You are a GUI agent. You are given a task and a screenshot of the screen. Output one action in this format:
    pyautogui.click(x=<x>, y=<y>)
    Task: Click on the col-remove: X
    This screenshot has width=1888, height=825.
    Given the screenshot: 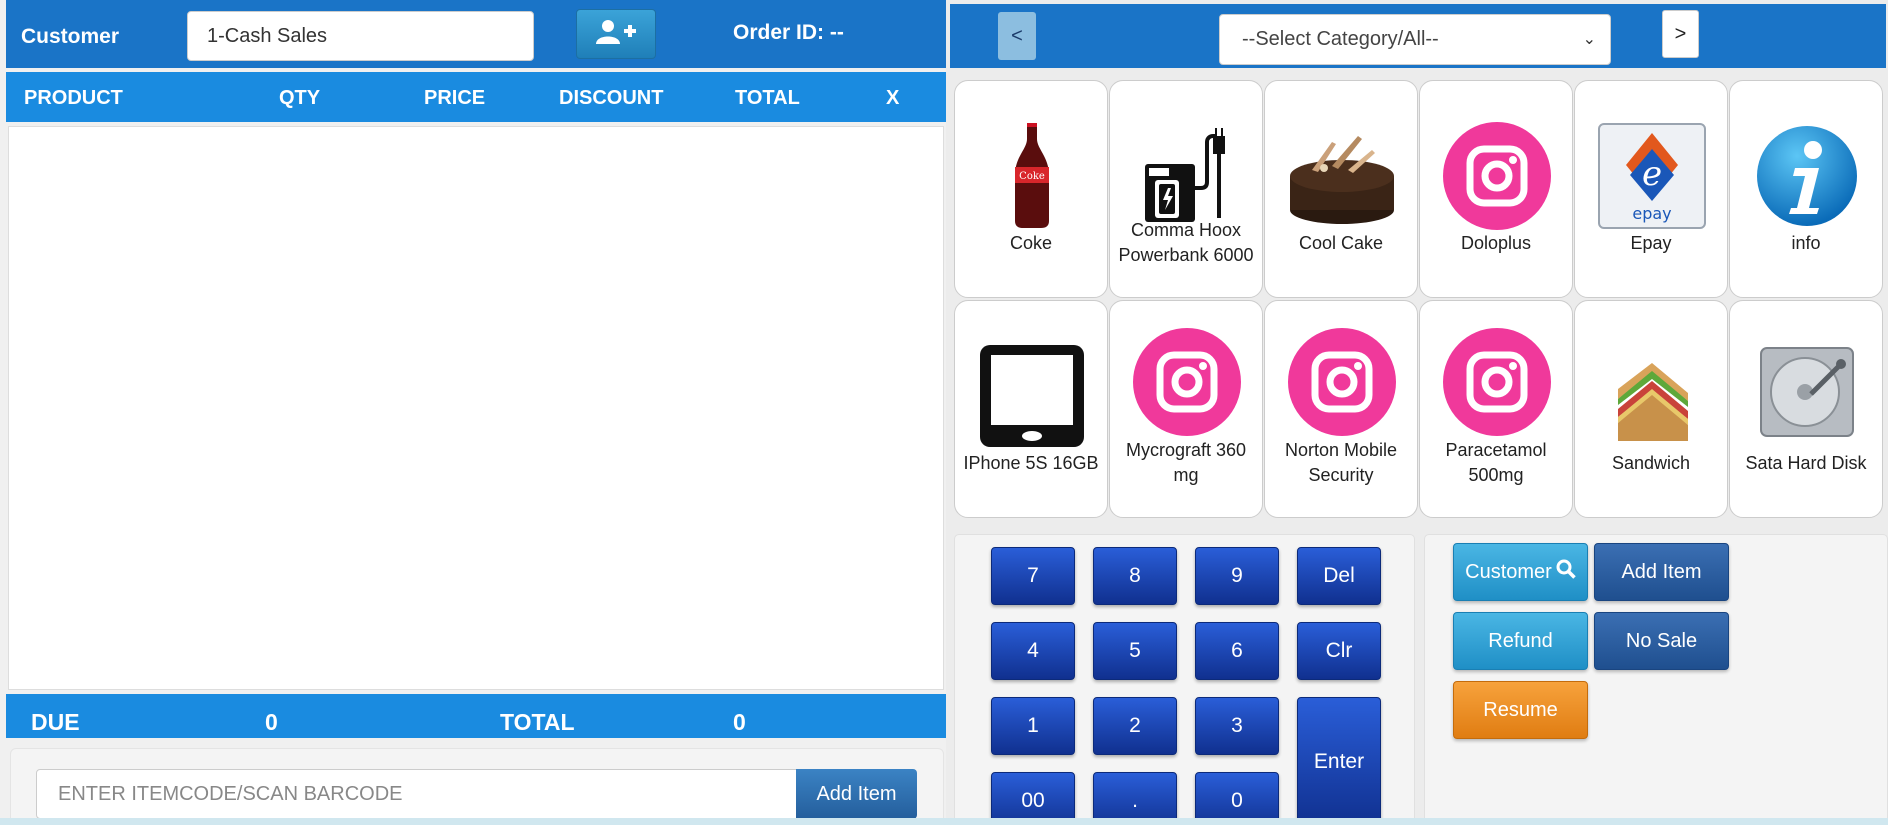 What is the action you would take?
    pyautogui.click(x=893, y=98)
    